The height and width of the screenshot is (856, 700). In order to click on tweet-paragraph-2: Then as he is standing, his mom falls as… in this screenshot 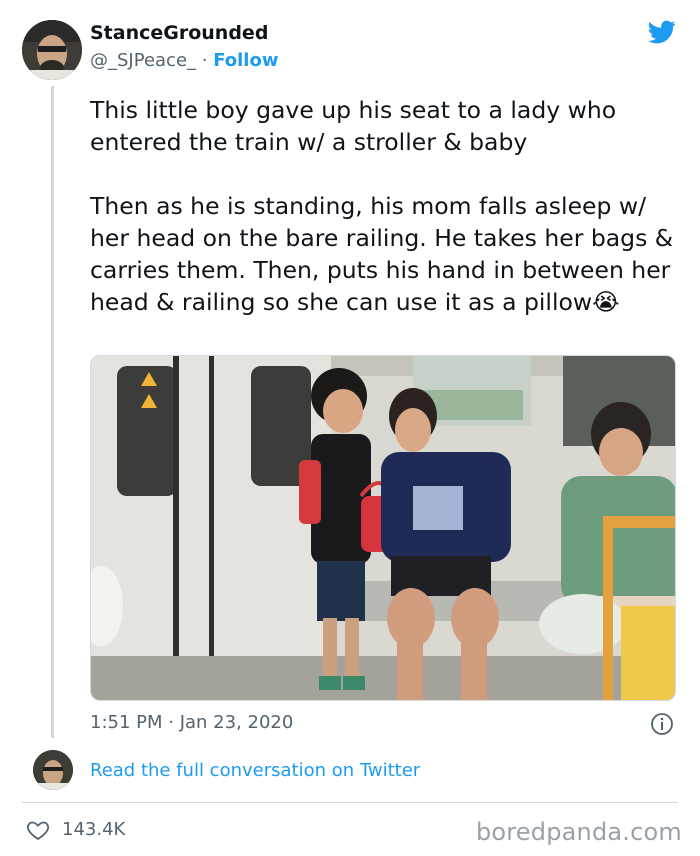, I will do `click(385, 254)`.